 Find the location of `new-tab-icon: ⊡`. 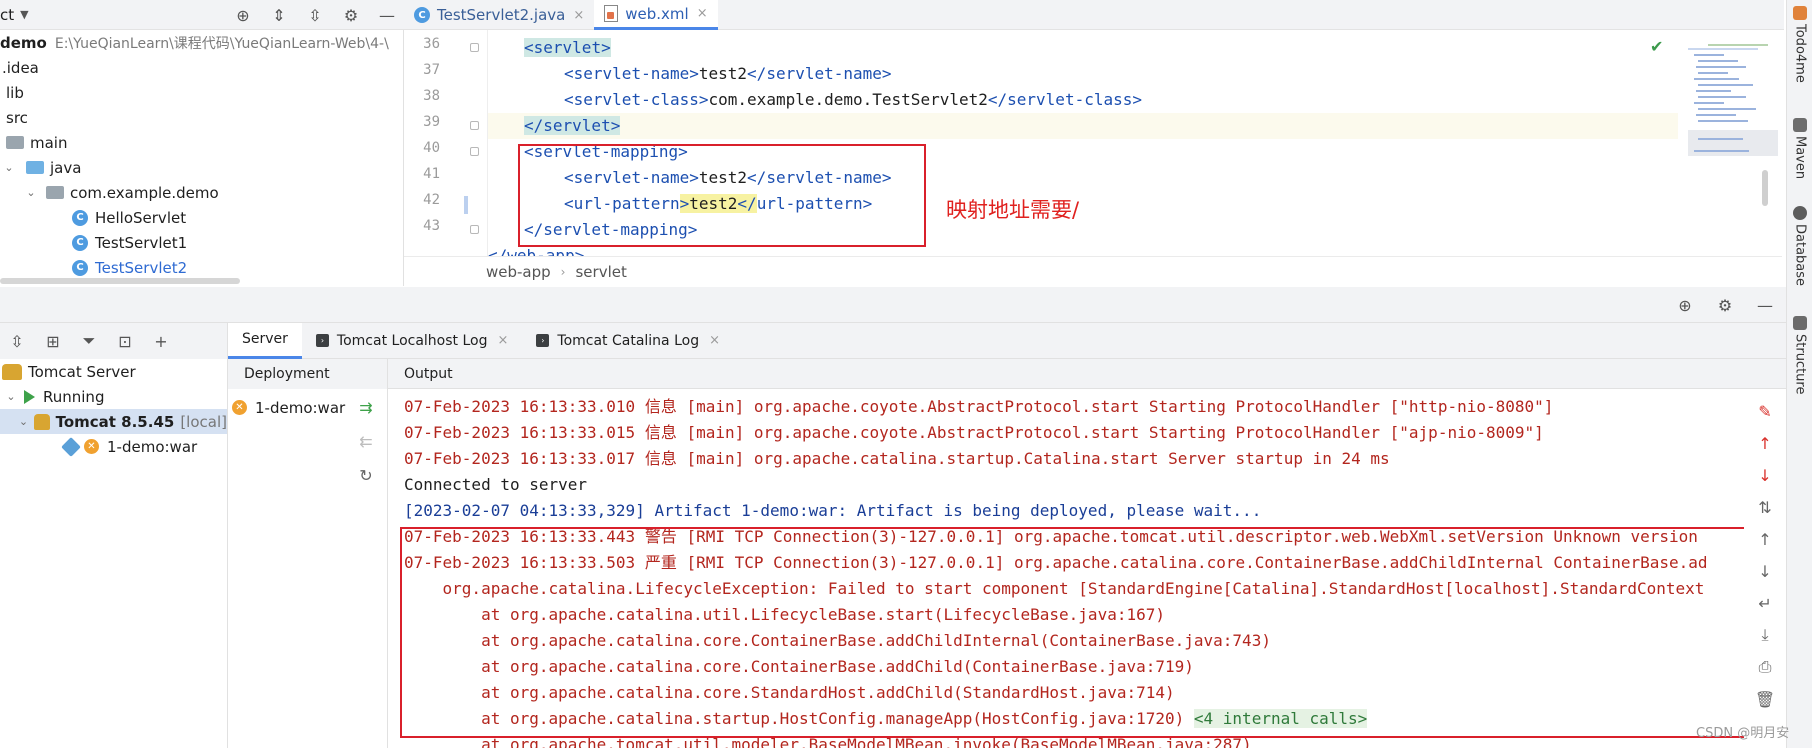

new-tab-icon: ⊡ is located at coordinates (125, 341).